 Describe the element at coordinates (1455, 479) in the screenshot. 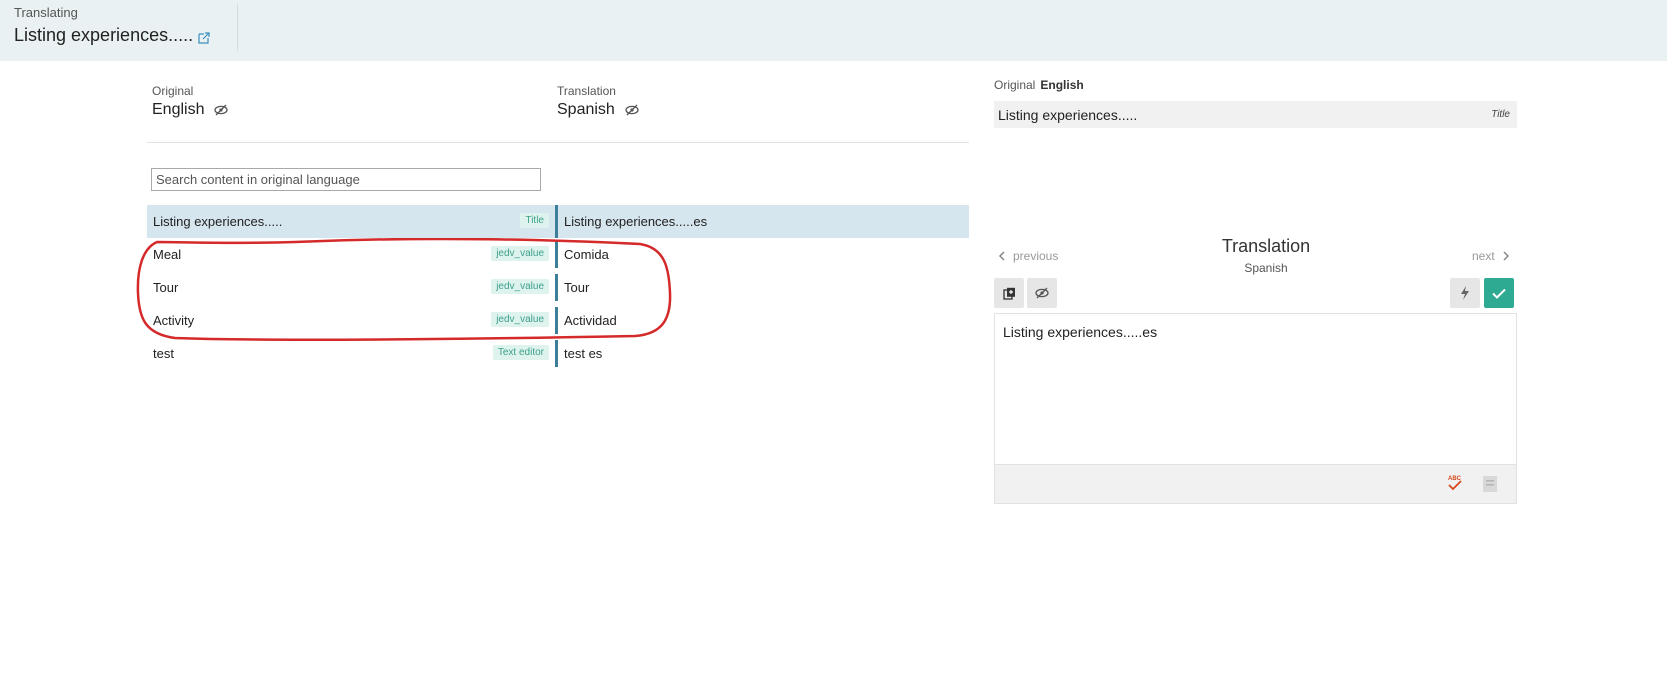

I see `svg-text: ABC` at that location.